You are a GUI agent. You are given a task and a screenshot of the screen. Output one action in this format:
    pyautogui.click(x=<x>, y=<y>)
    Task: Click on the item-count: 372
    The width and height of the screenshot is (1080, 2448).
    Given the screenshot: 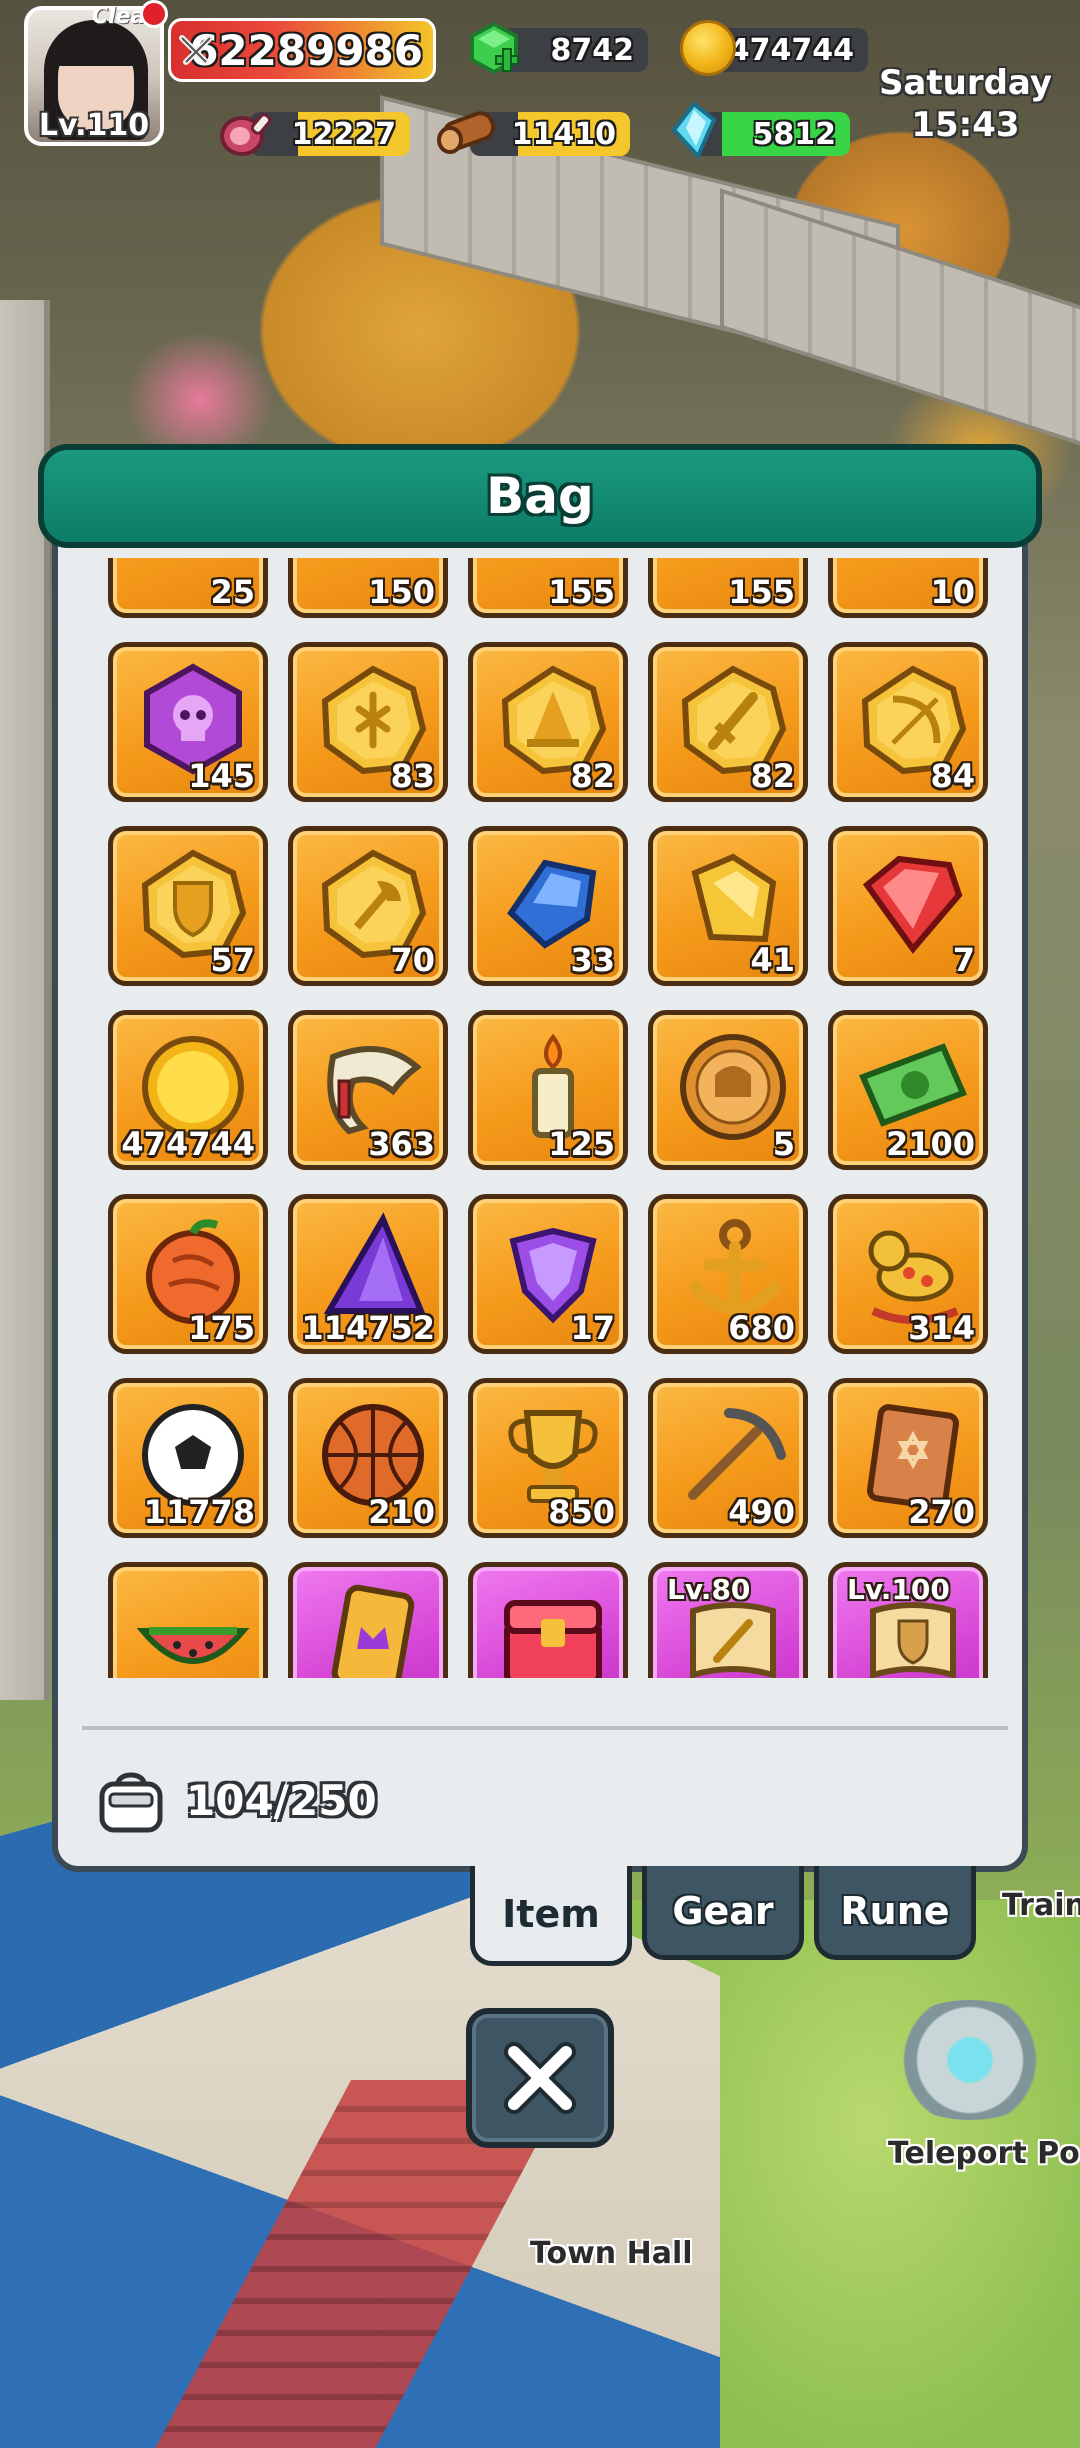 What is the action you would take?
    pyautogui.click(x=221, y=1677)
    